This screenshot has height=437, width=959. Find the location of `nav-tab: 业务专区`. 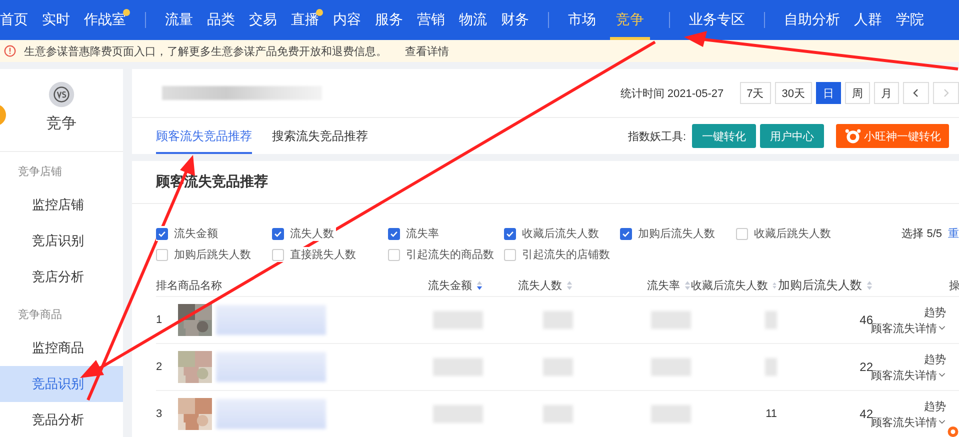

nav-tab: 业务专区 is located at coordinates (717, 20).